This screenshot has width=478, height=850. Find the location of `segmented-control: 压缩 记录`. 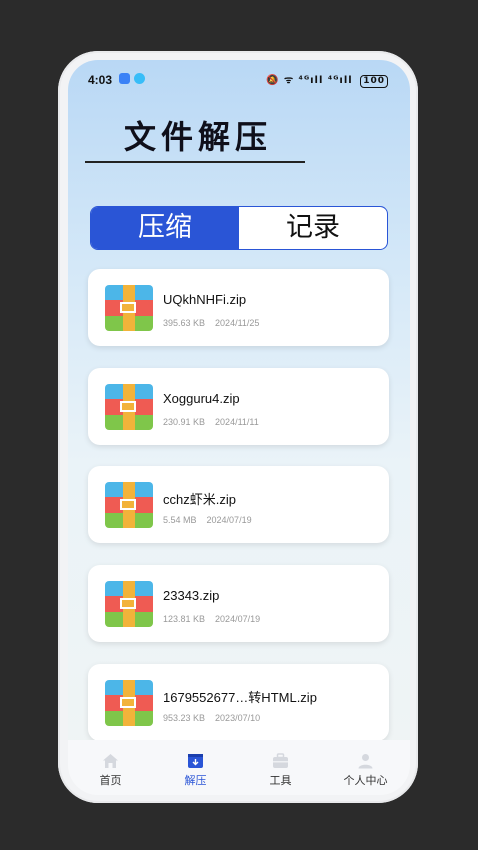

segmented-control: 压缩 记录 is located at coordinates (239, 228).